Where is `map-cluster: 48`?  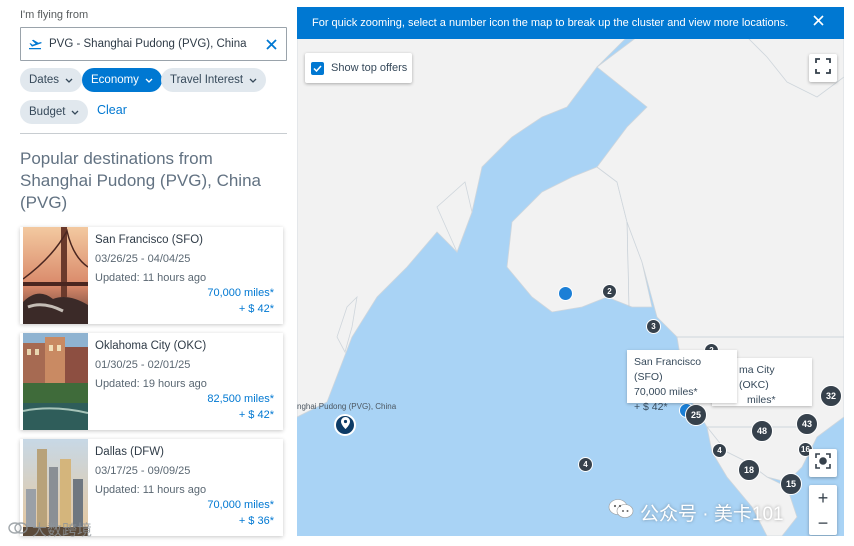
map-cluster: 48 is located at coordinates (762, 431).